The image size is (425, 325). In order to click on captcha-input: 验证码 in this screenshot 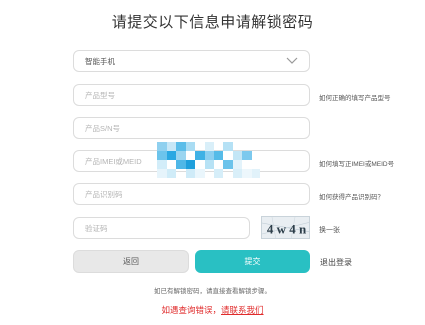, I will do `click(161, 228)`.